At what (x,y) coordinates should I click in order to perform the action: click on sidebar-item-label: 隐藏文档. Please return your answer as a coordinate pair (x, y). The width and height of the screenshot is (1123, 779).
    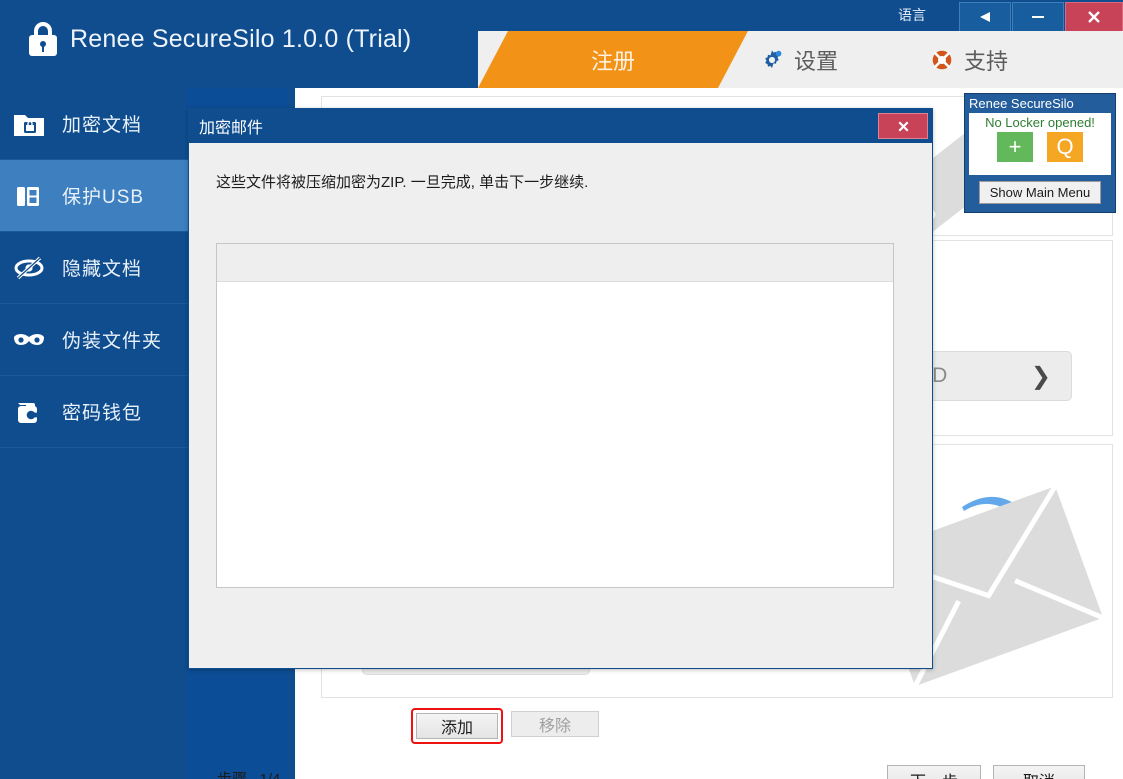
    Looking at the image, I should click on (102, 269).